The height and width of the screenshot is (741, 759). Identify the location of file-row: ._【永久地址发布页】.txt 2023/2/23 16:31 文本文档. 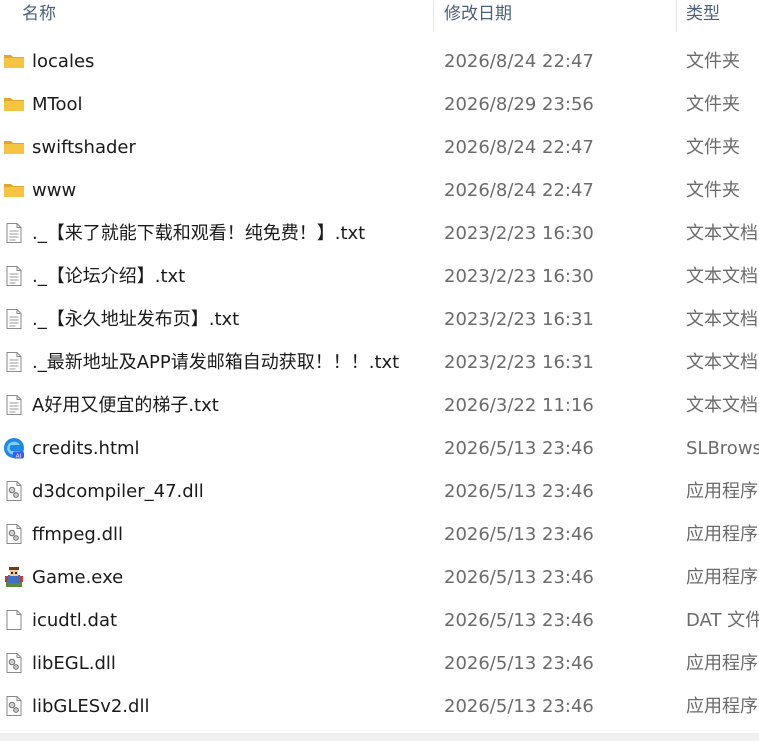
(379, 319).